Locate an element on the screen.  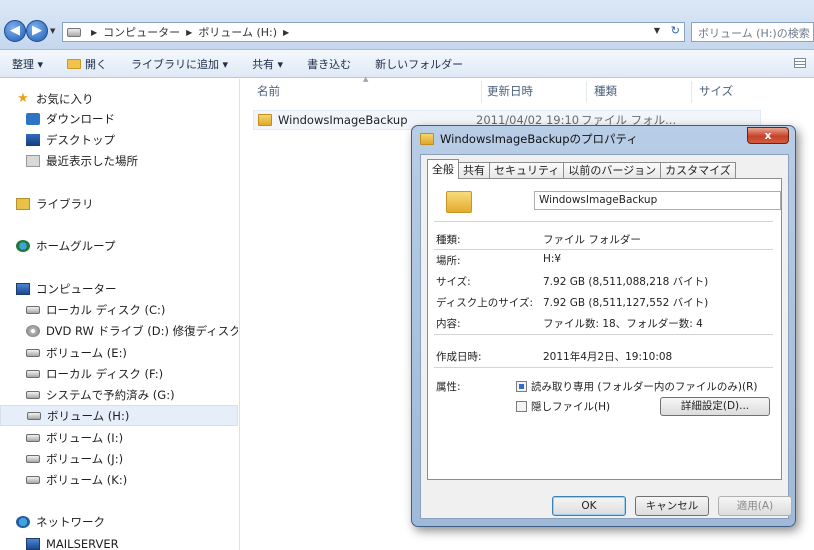
cancel-button: キャンセル is located at coordinates (672, 506).